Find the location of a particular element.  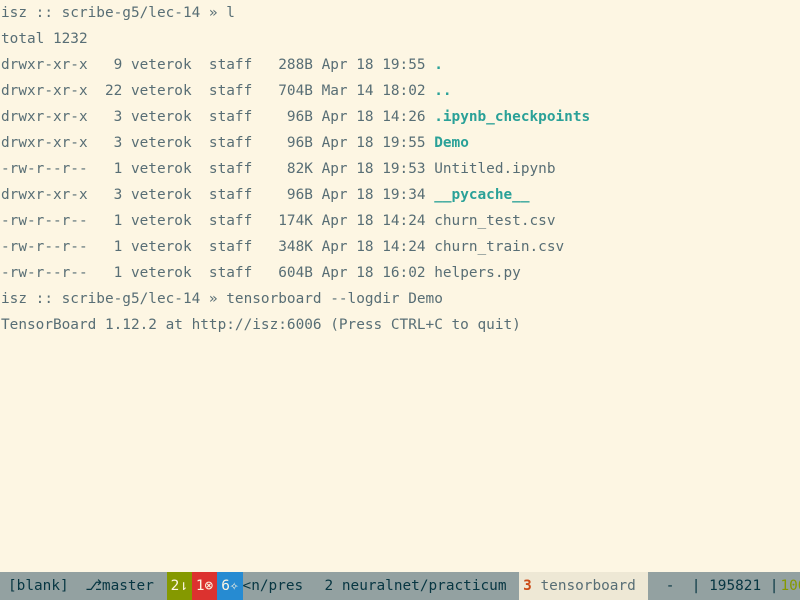

total-line: total 1232 is located at coordinates (44, 39).